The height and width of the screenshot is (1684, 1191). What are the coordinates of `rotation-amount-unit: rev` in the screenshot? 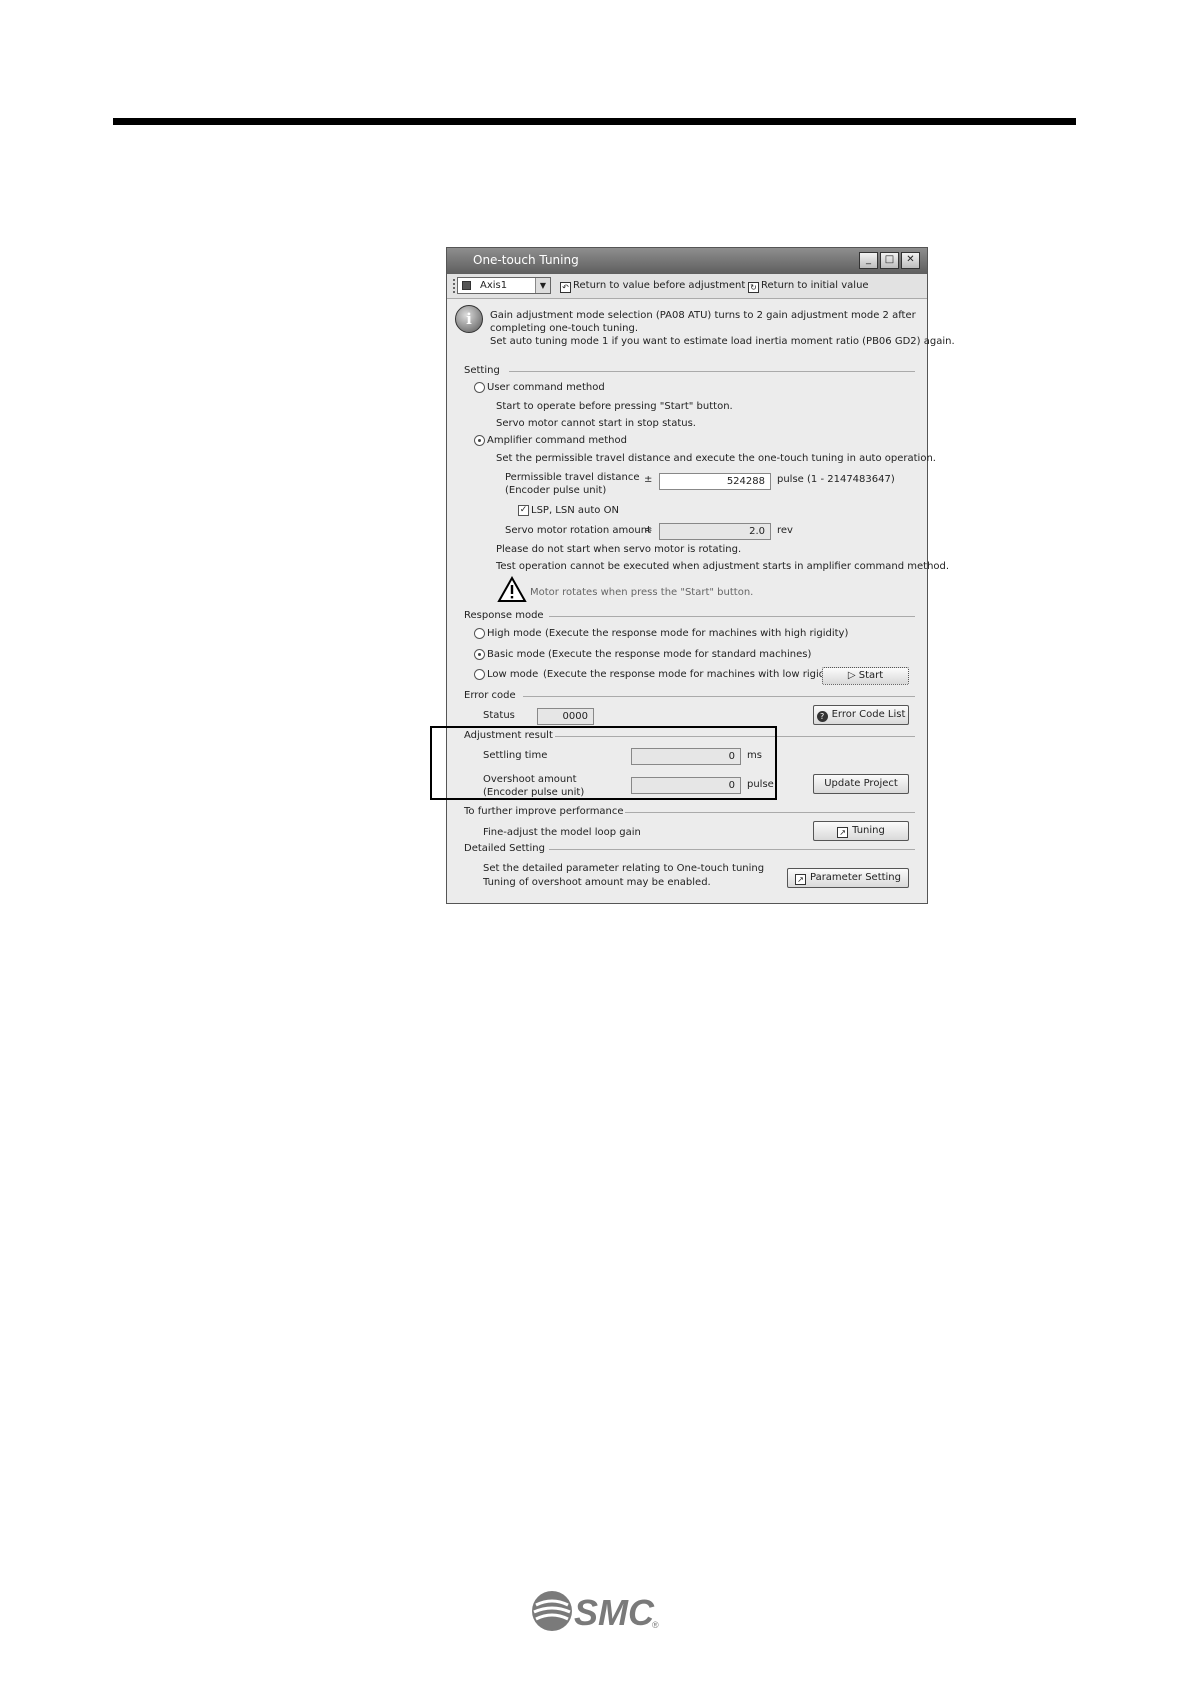 It's located at (785, 530).